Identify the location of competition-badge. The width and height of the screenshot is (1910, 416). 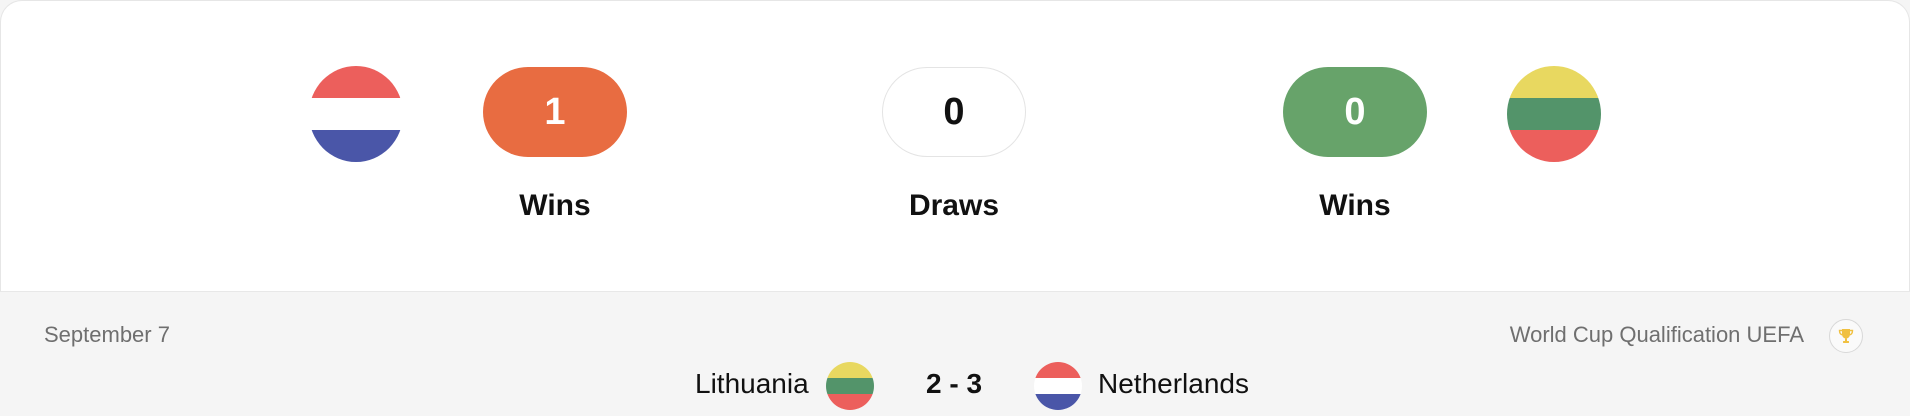
(1846, 336).